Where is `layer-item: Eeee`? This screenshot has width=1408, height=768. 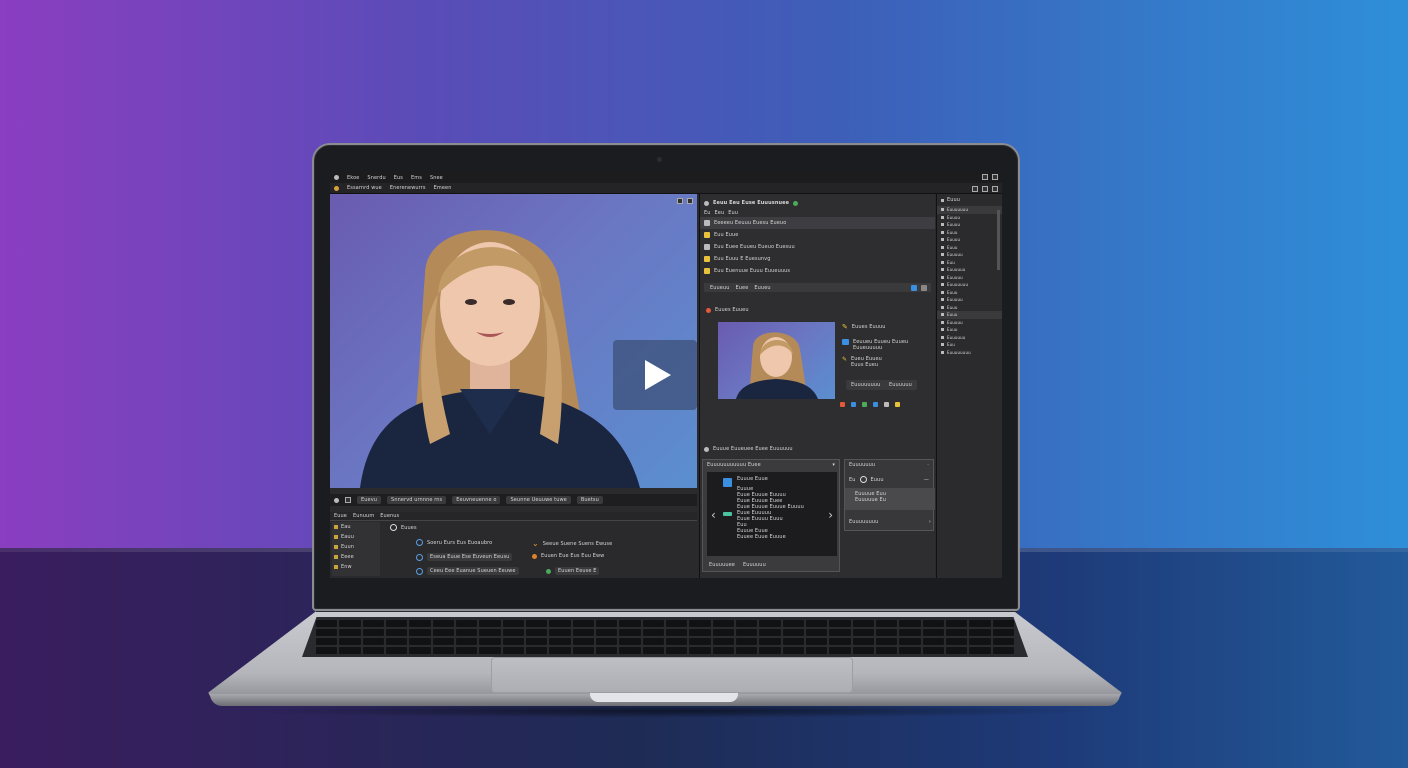
layer-item: Eeee is located at coordinates (356, 557).